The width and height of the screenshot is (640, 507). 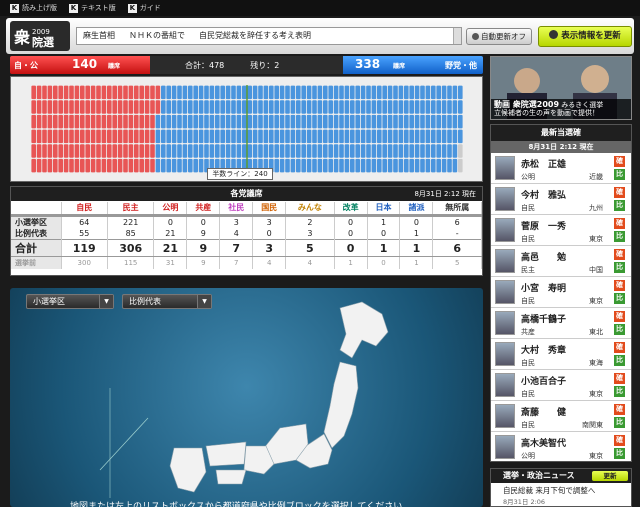 What do you see at coordinates (92, 8) in the screenshot?
I see `text-version-link: K テキスト版` at bounding box center [92, 8].